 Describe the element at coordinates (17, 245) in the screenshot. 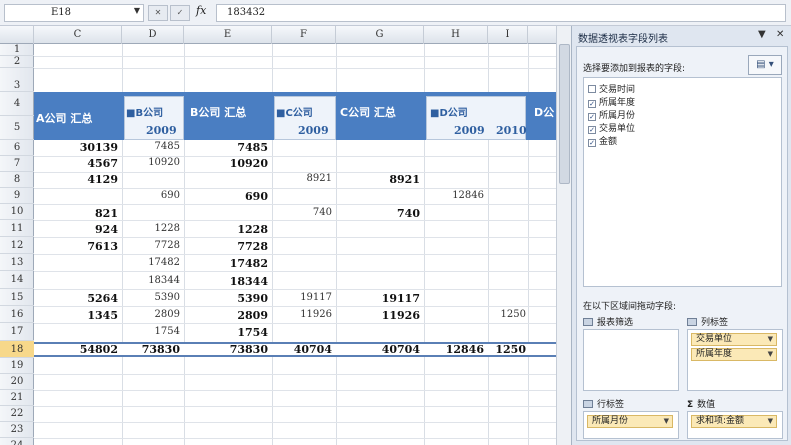

I see `row-header: 12` at that location.